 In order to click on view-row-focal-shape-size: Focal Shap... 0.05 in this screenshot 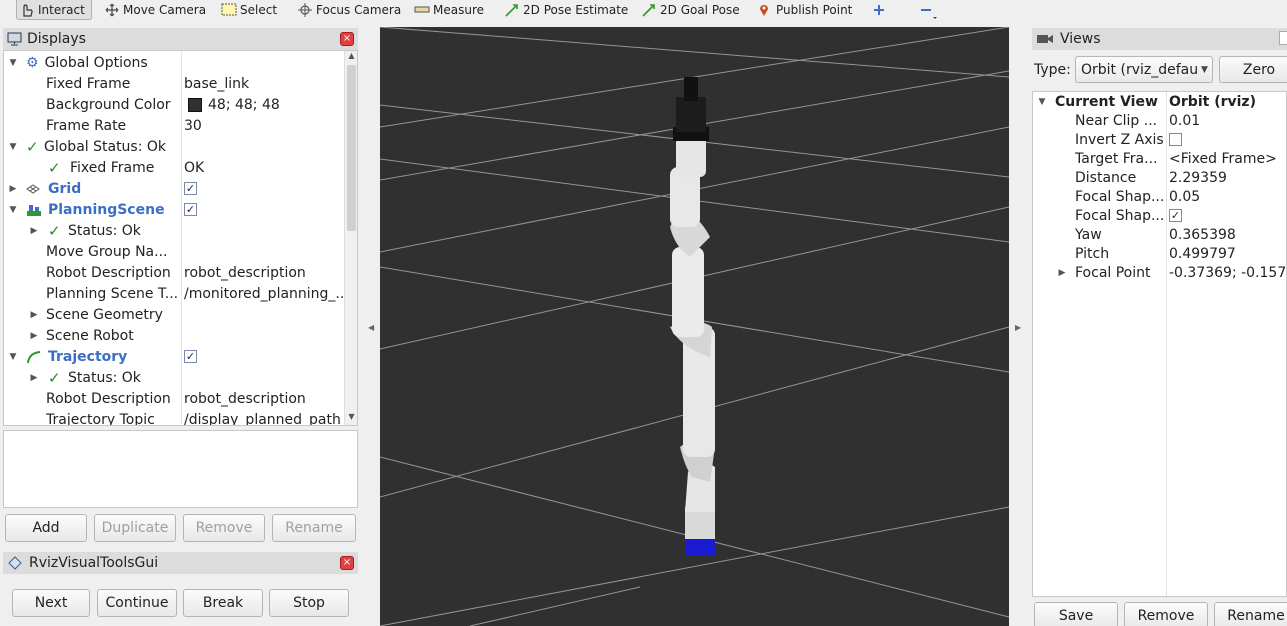, I will do `click(1159, 196)`.